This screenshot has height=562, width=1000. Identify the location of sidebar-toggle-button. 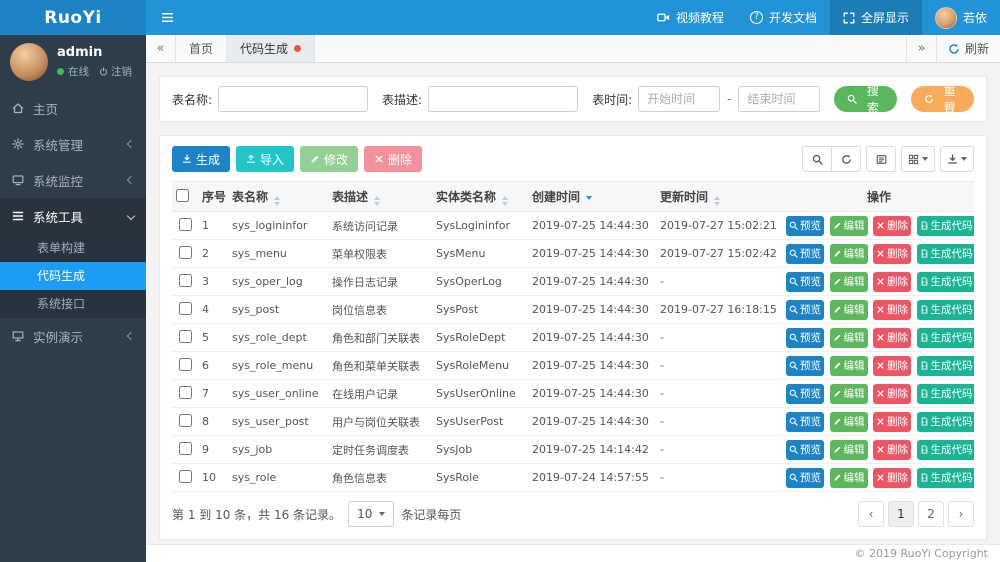
(167, 17).